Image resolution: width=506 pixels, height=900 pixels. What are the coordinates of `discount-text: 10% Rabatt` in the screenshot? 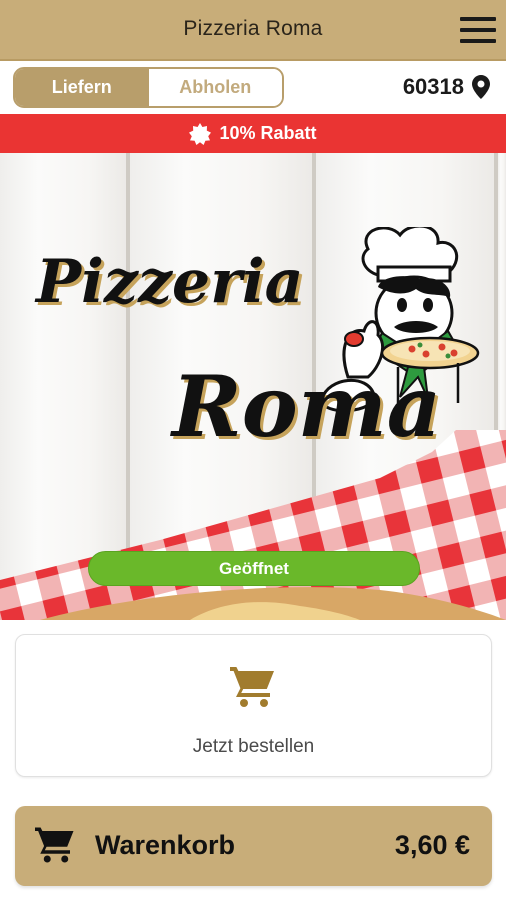 It's located at (268, 133).